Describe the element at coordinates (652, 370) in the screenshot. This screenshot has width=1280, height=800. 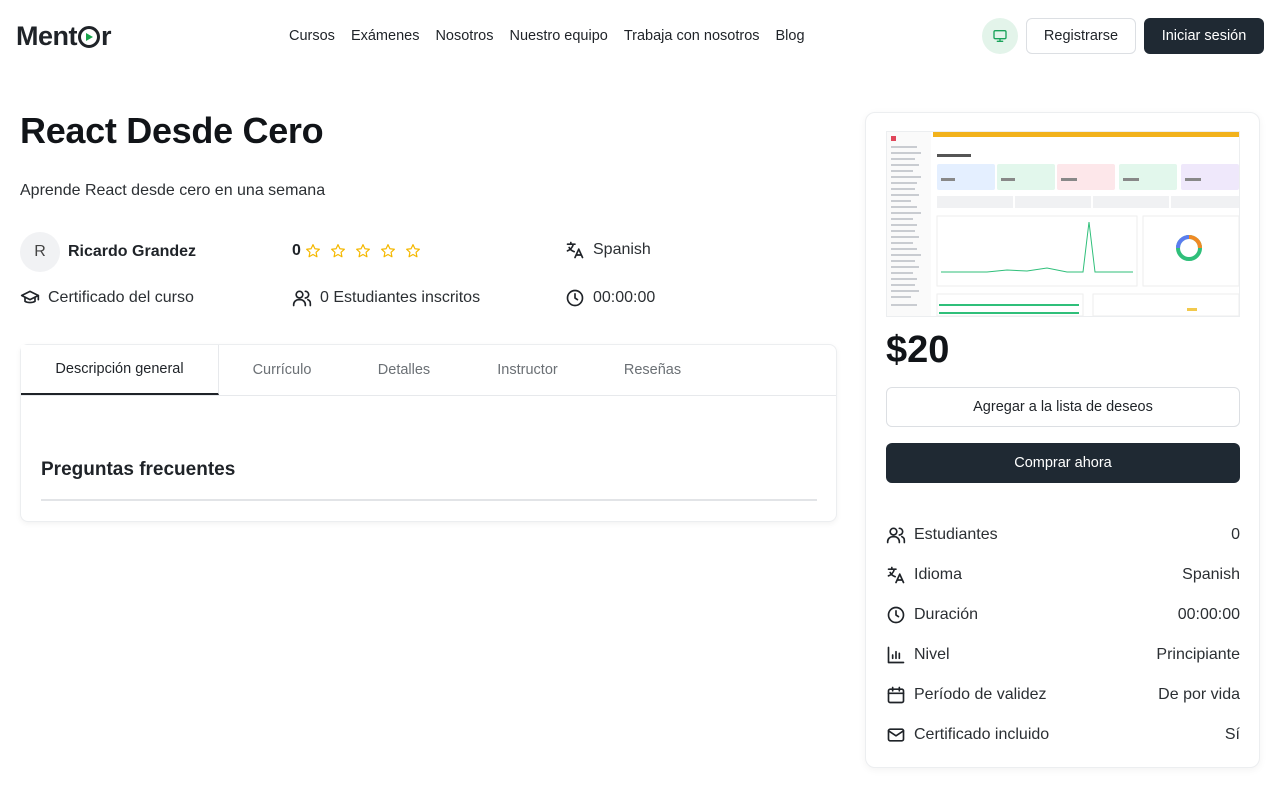
I see `tab-resenas: Reseñas` at that location.